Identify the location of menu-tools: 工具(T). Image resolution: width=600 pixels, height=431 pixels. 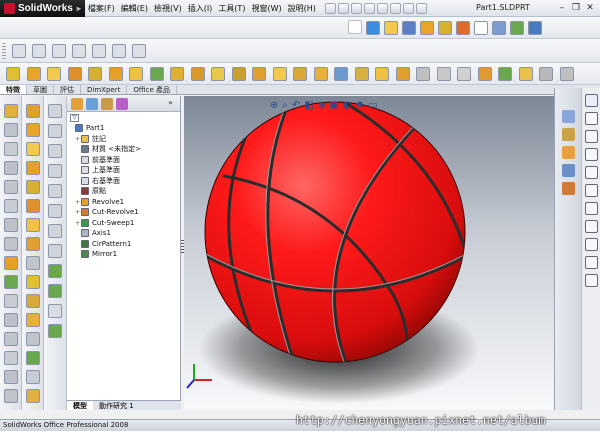
(231, 8).